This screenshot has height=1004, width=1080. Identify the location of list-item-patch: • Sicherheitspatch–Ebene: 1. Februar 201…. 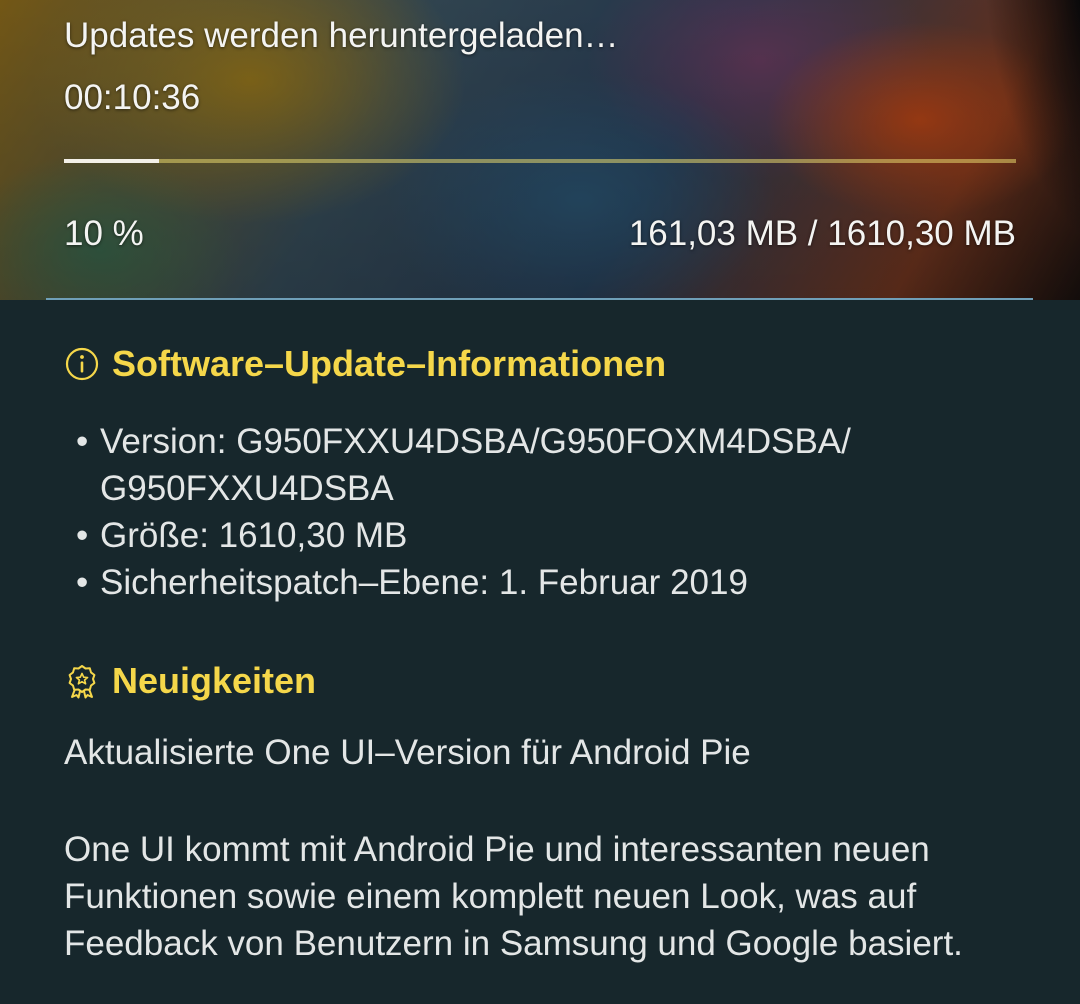
(556, 582).